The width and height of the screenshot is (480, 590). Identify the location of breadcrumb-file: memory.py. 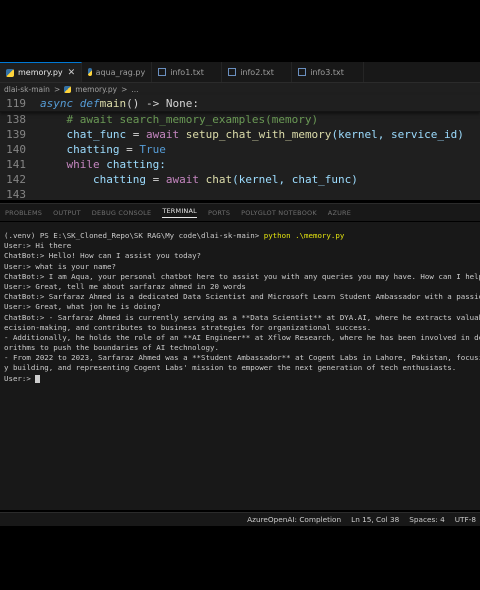
(96, 89).